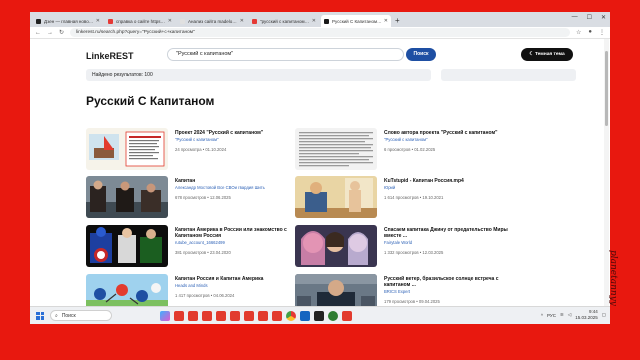 The width and height of the screenshot is (640, 360). I want to click on reload-icon: ↻, so click(61, 32).